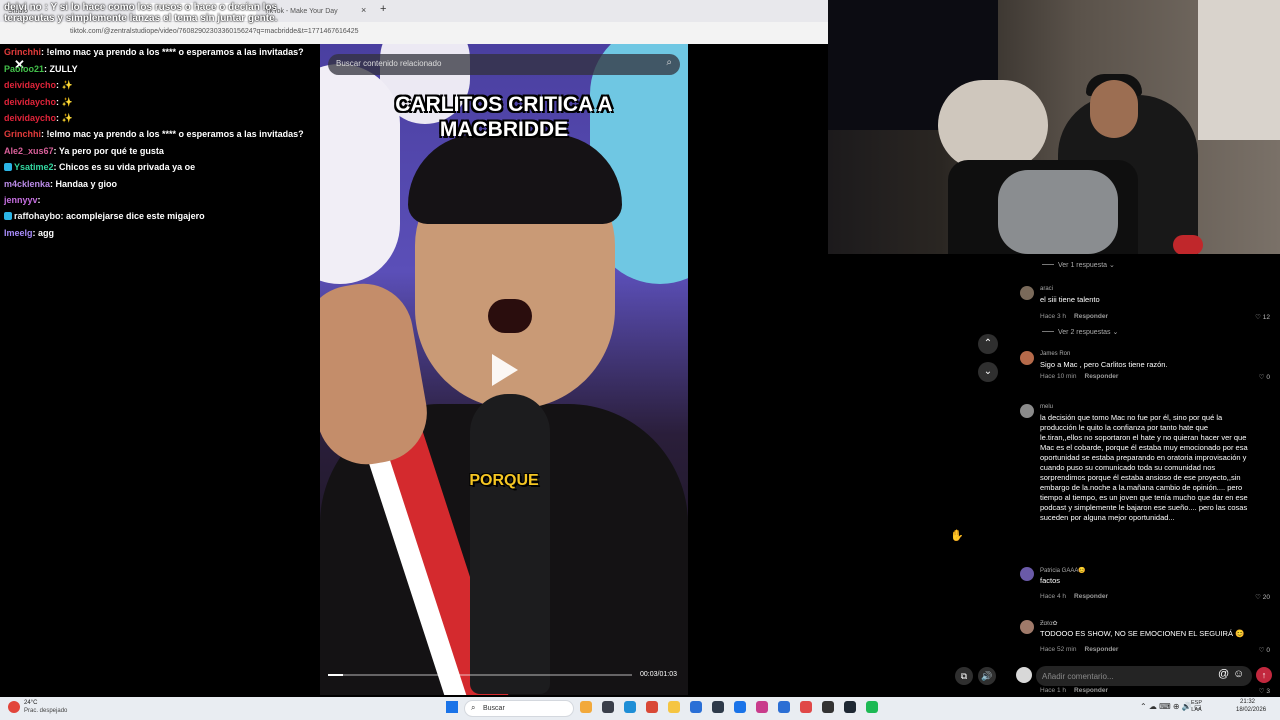 This screenshot has width=1280, height=720. What do you see at coordinates (1046, 407) in the screenshot?
I see `comment-username: melu` at bounding box center [1046, 407].